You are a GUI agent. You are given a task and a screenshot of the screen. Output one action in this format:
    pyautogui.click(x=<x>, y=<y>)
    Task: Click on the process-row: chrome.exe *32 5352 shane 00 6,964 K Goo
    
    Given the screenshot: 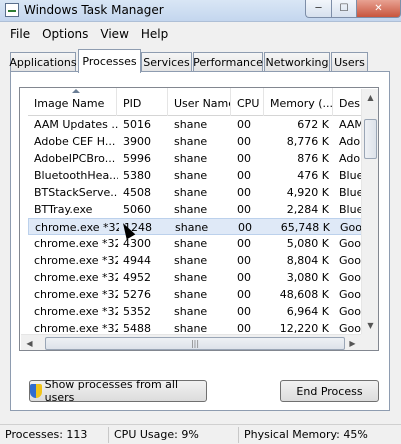 What is the action you would take?
    pyautogui.click(x=203, y=311)
    